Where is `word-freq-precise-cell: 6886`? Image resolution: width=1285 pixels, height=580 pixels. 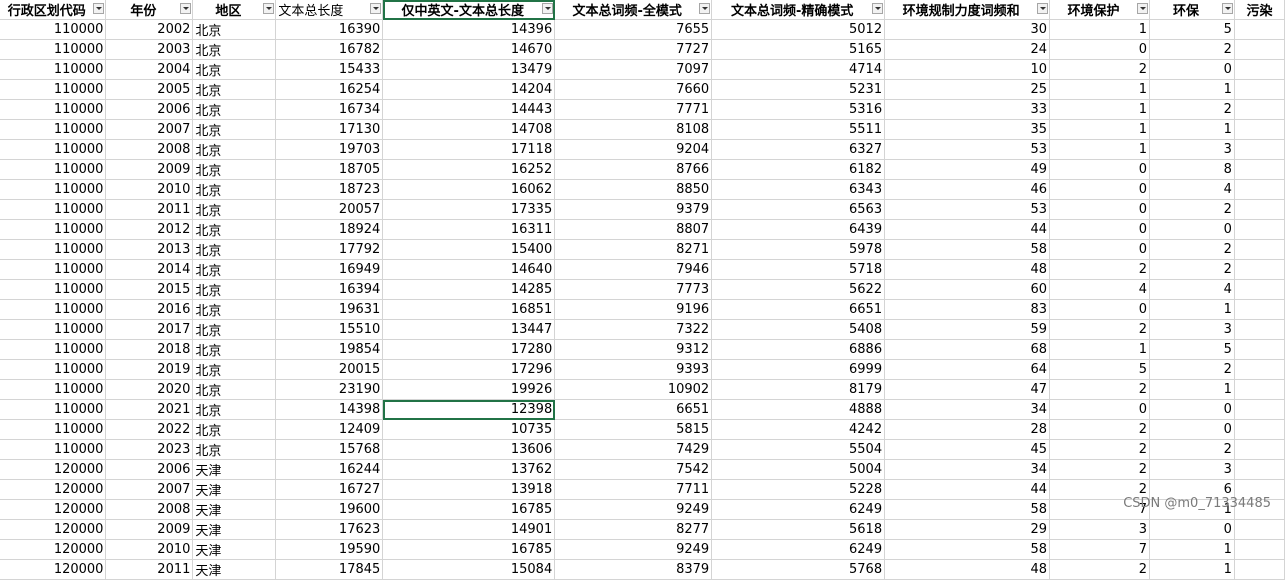
word-freq-precise-cell: 6886 is located at coordinates (798, 349).